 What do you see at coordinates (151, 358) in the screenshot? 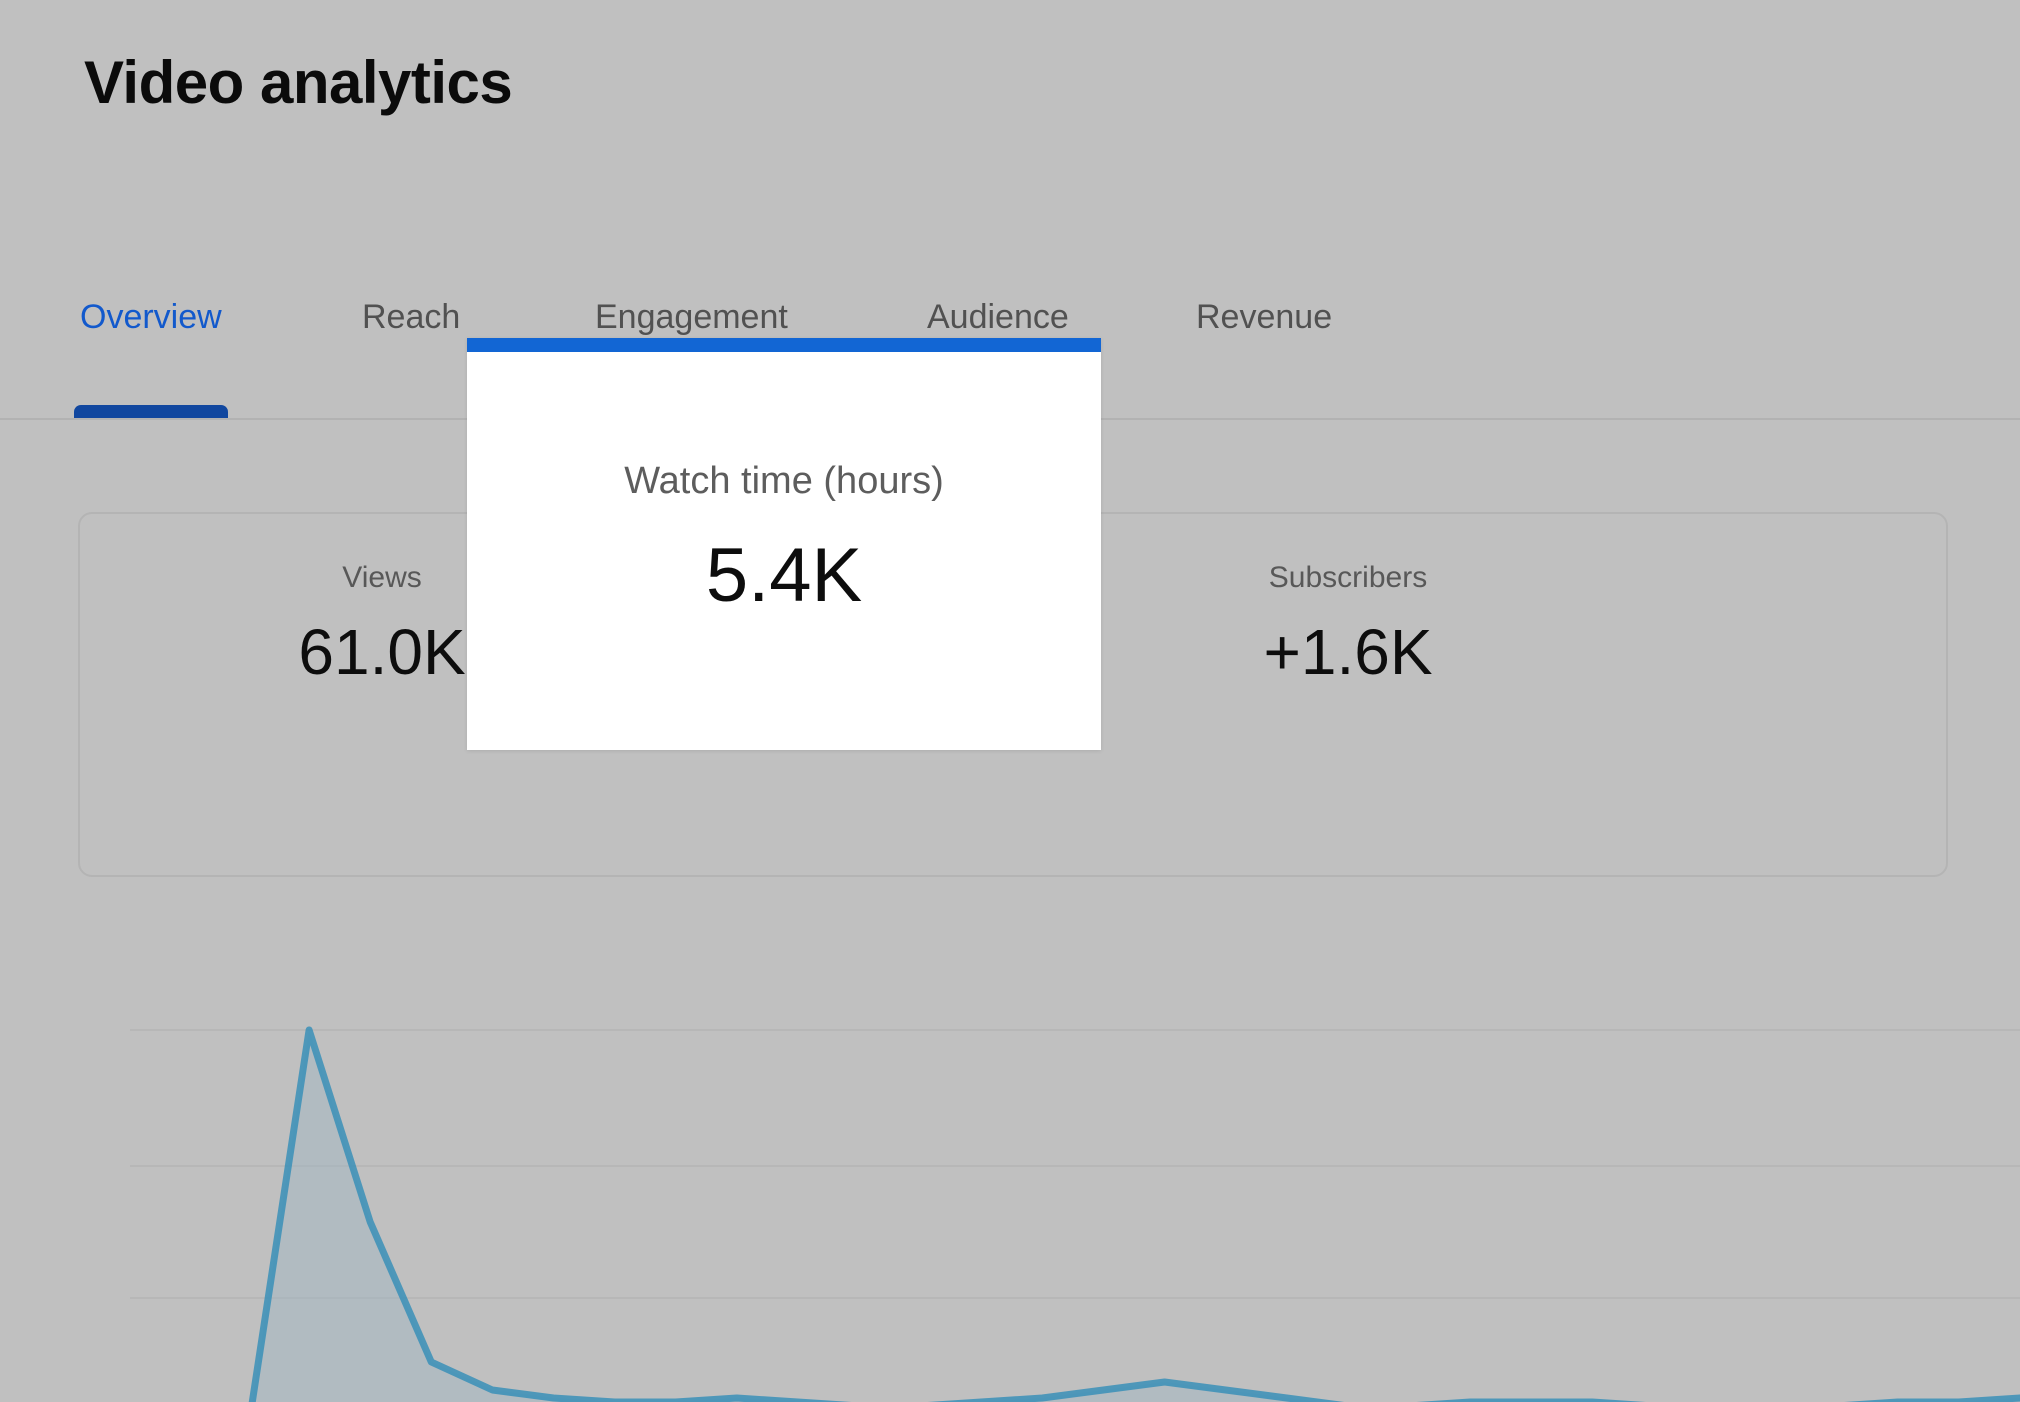
I see `tab-overview: Overview` at bounding box center [151, 358].